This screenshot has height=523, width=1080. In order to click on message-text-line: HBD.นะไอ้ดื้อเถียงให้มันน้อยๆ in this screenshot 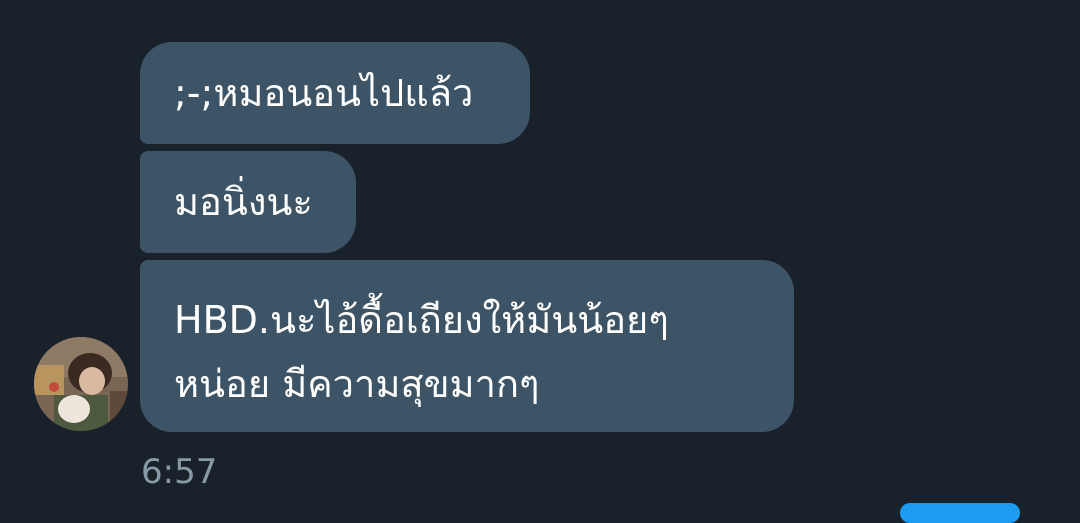, I will do `click(421, 320)`.